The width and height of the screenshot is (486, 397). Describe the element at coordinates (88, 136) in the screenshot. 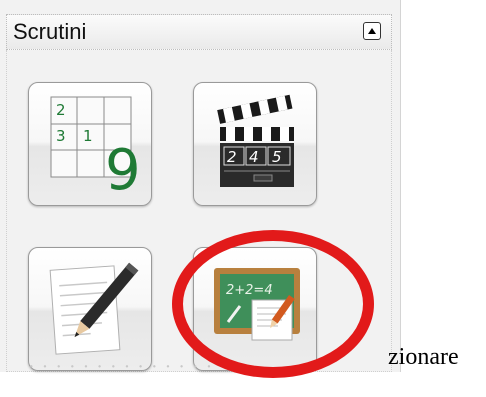

I see `grid-digit: 1` at that location.